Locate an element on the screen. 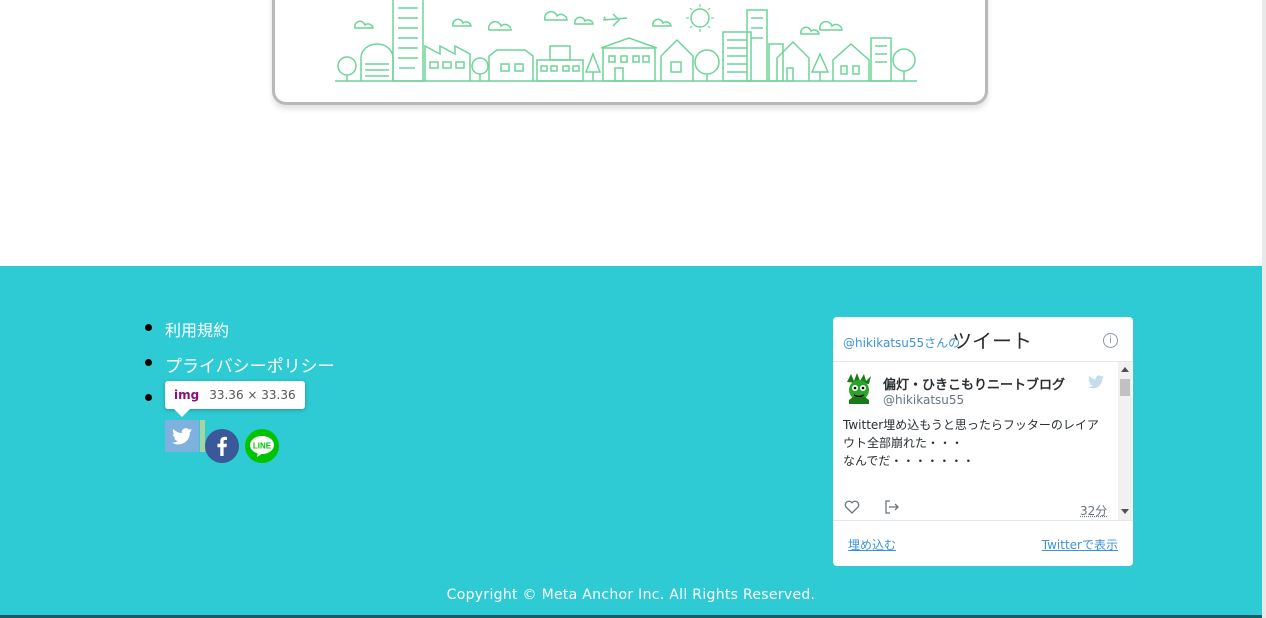 This screenshot has width=1266, height=618. tooltip-arrow is located at coordinates (182, 413).